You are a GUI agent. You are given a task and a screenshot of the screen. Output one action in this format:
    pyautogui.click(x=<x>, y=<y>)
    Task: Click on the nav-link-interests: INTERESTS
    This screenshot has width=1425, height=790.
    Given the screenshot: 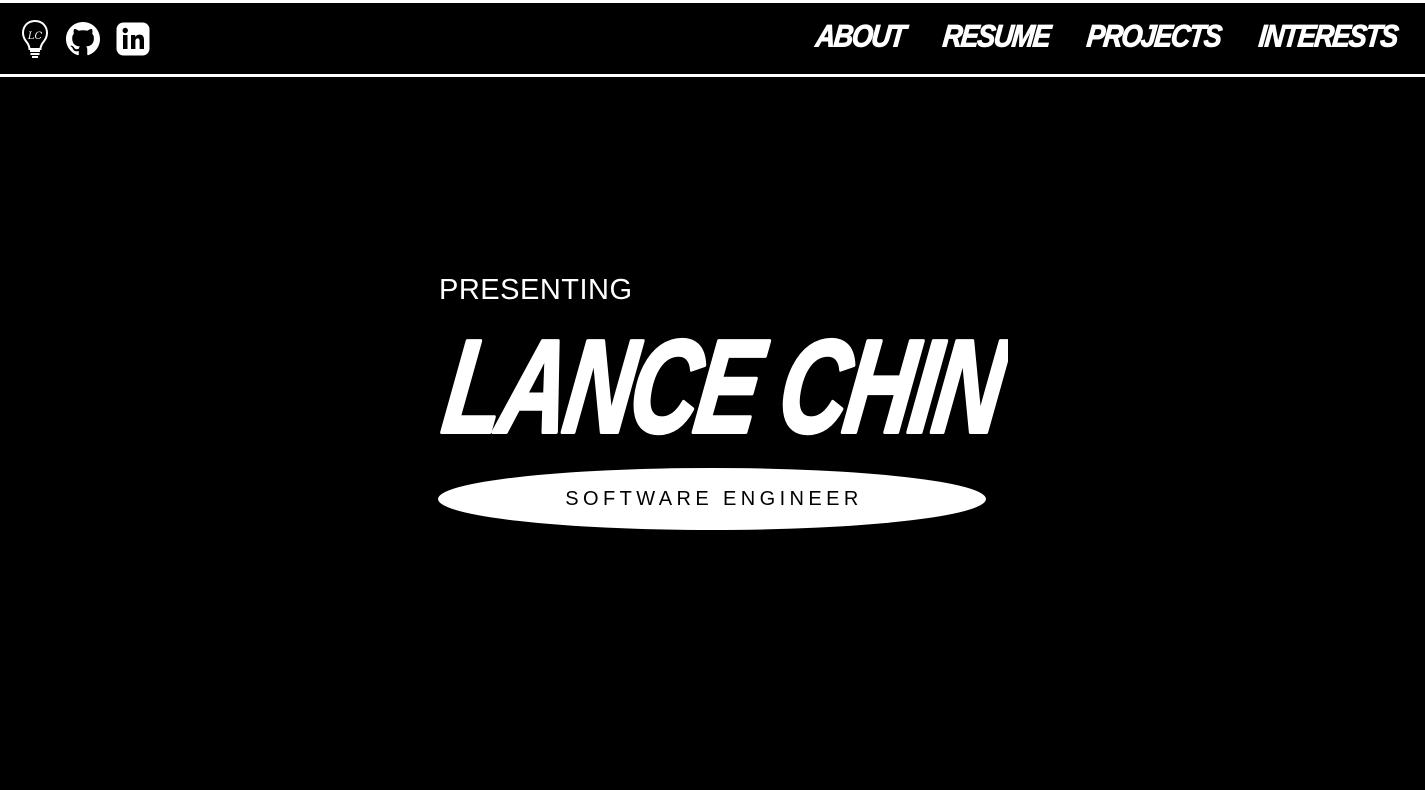 What is the action you would take?
    pyautogui.click(x=1328, y=36)
    